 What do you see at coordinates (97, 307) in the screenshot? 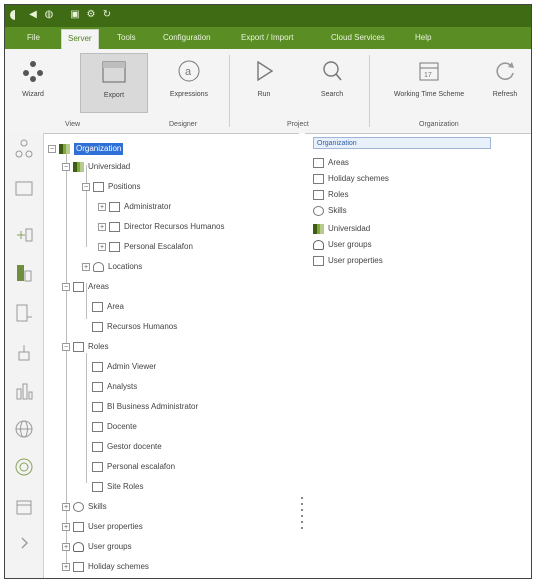
I see `area-icon` at bounding box center [97, 307].